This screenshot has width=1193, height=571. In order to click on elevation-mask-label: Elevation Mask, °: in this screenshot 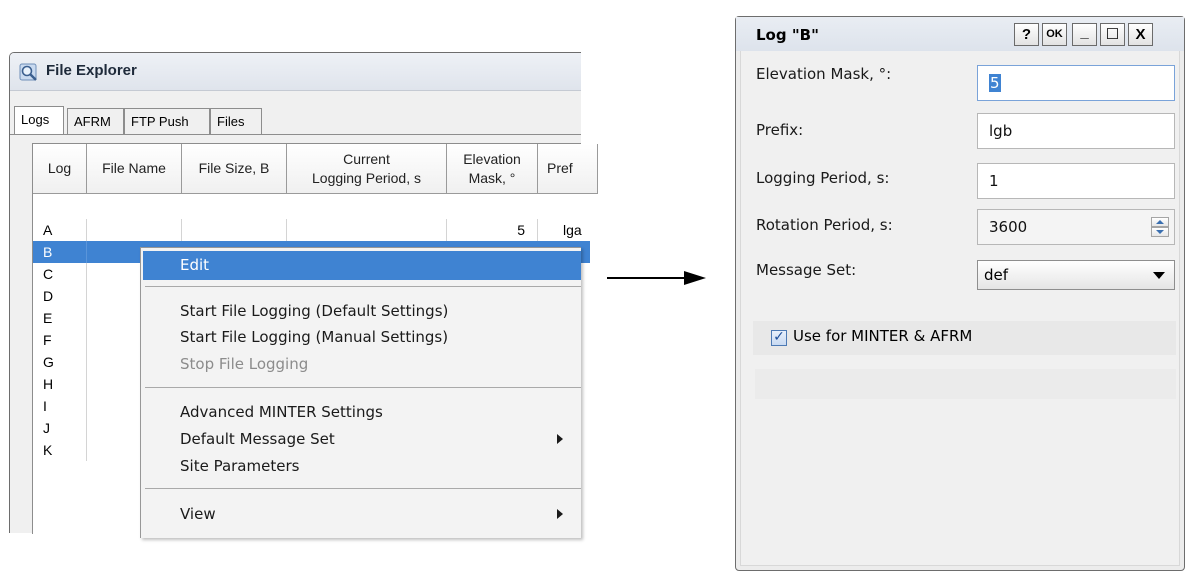, I will do `click(824, 74)`.